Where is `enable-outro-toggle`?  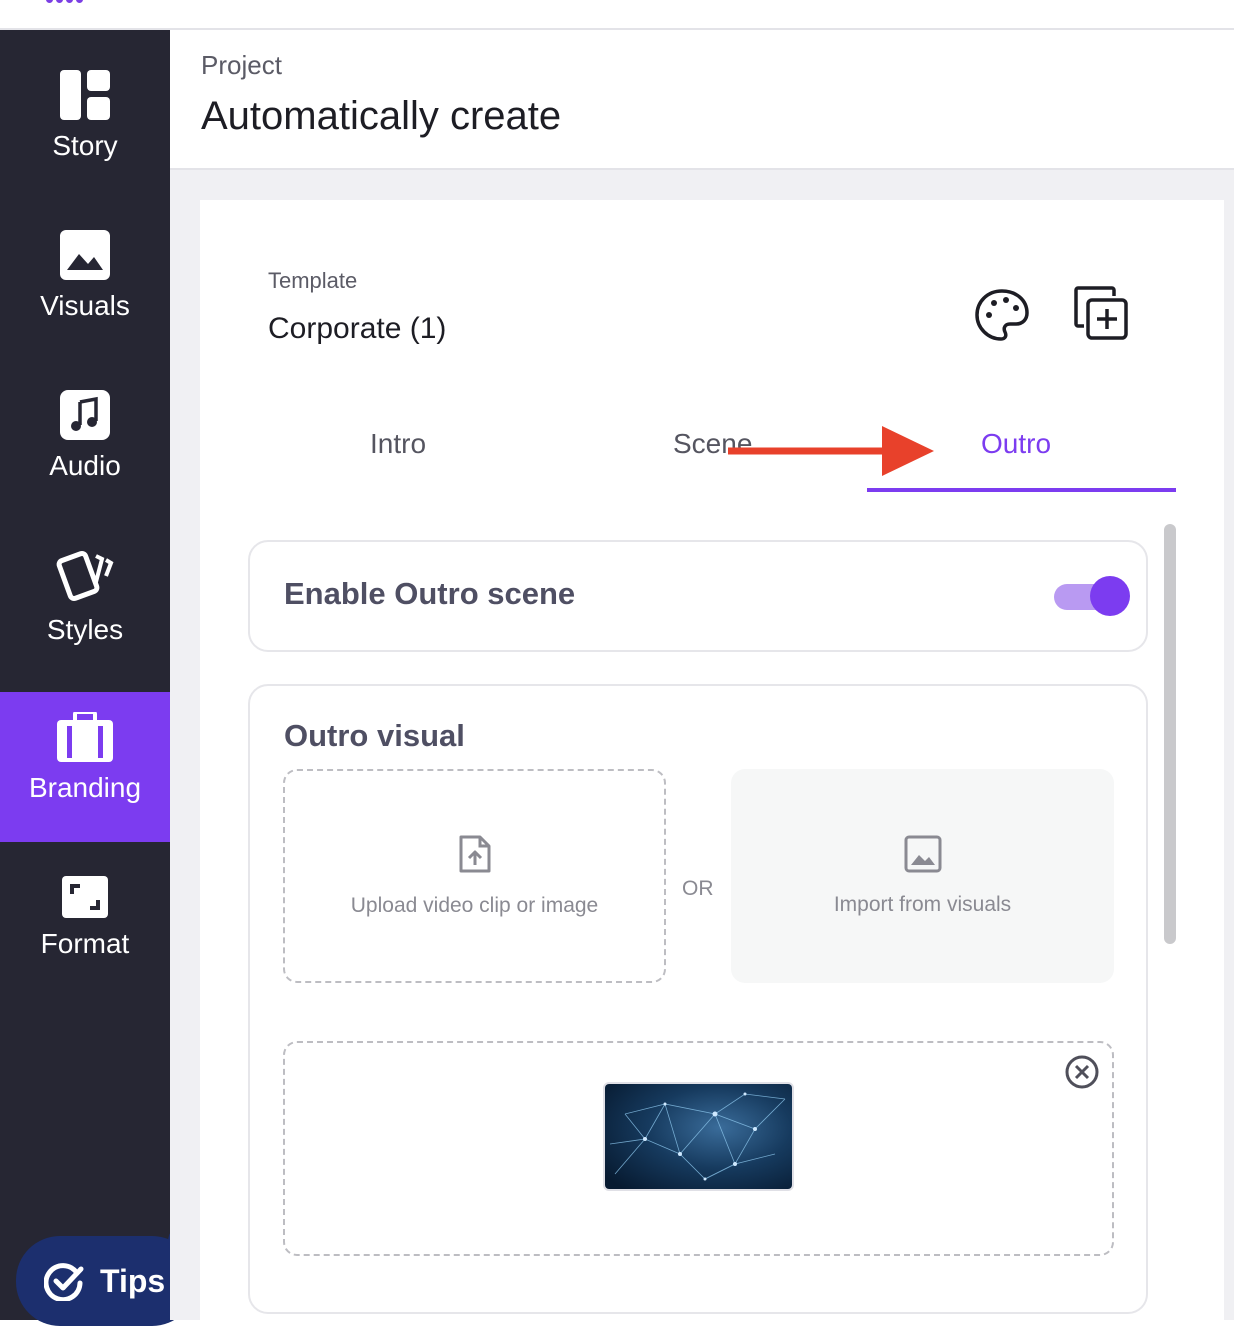 enable-outro-toggle is located at coordinates (1092, 596).